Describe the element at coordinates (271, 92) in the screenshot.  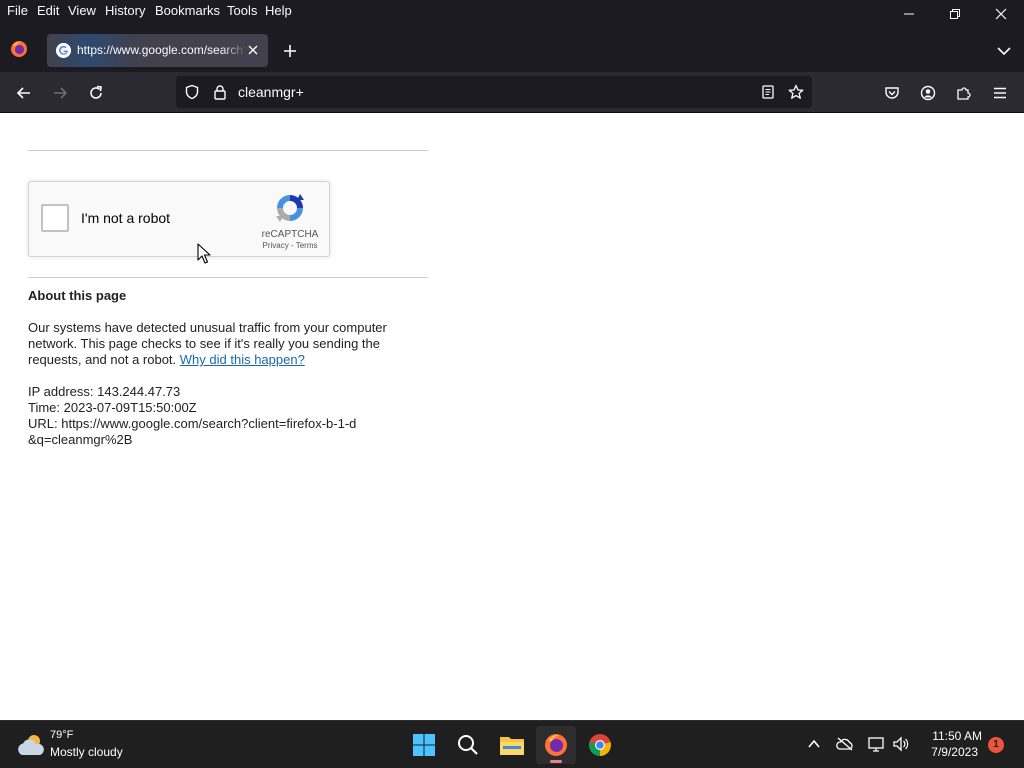
I see `url-input: cleanmgr+` at that location.